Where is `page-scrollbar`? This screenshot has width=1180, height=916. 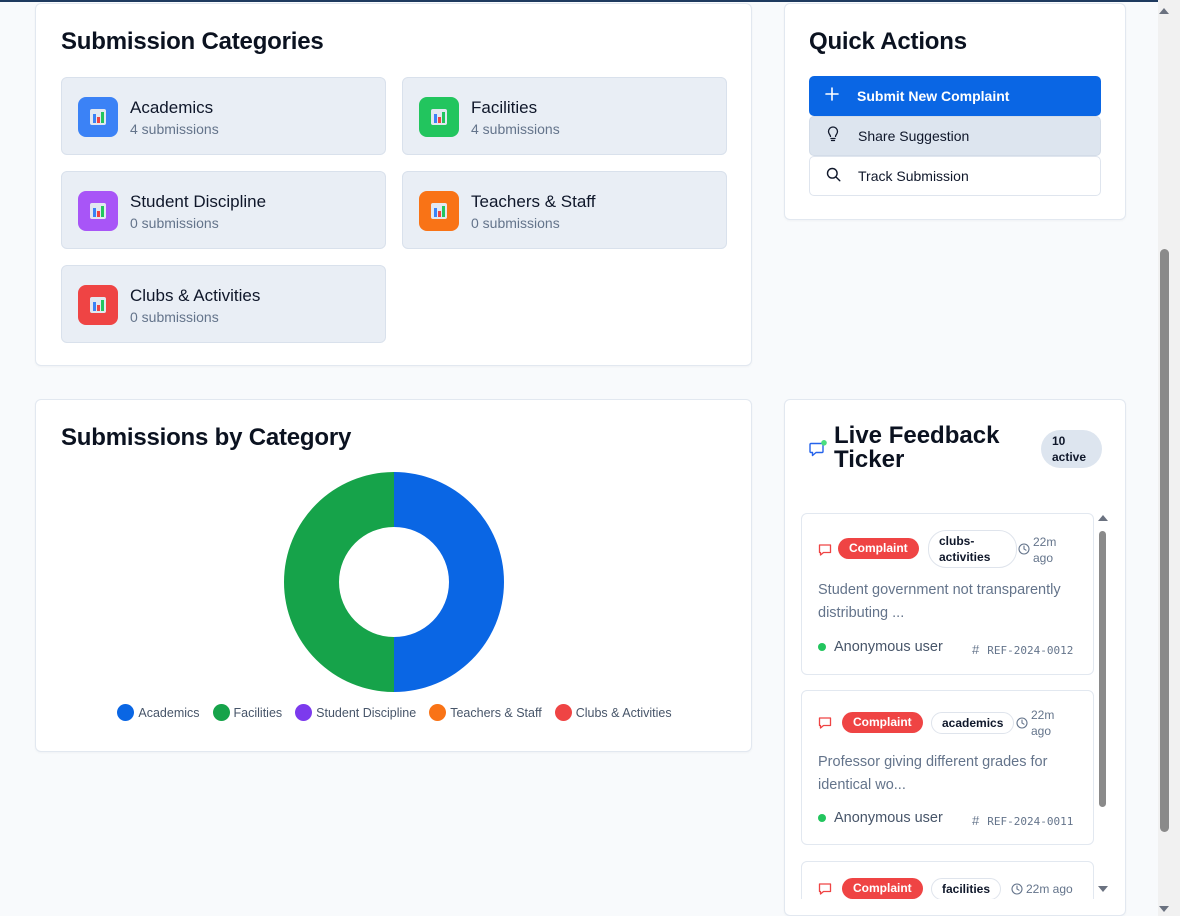 page-scrollbar is located at coordinates (1169, 458).